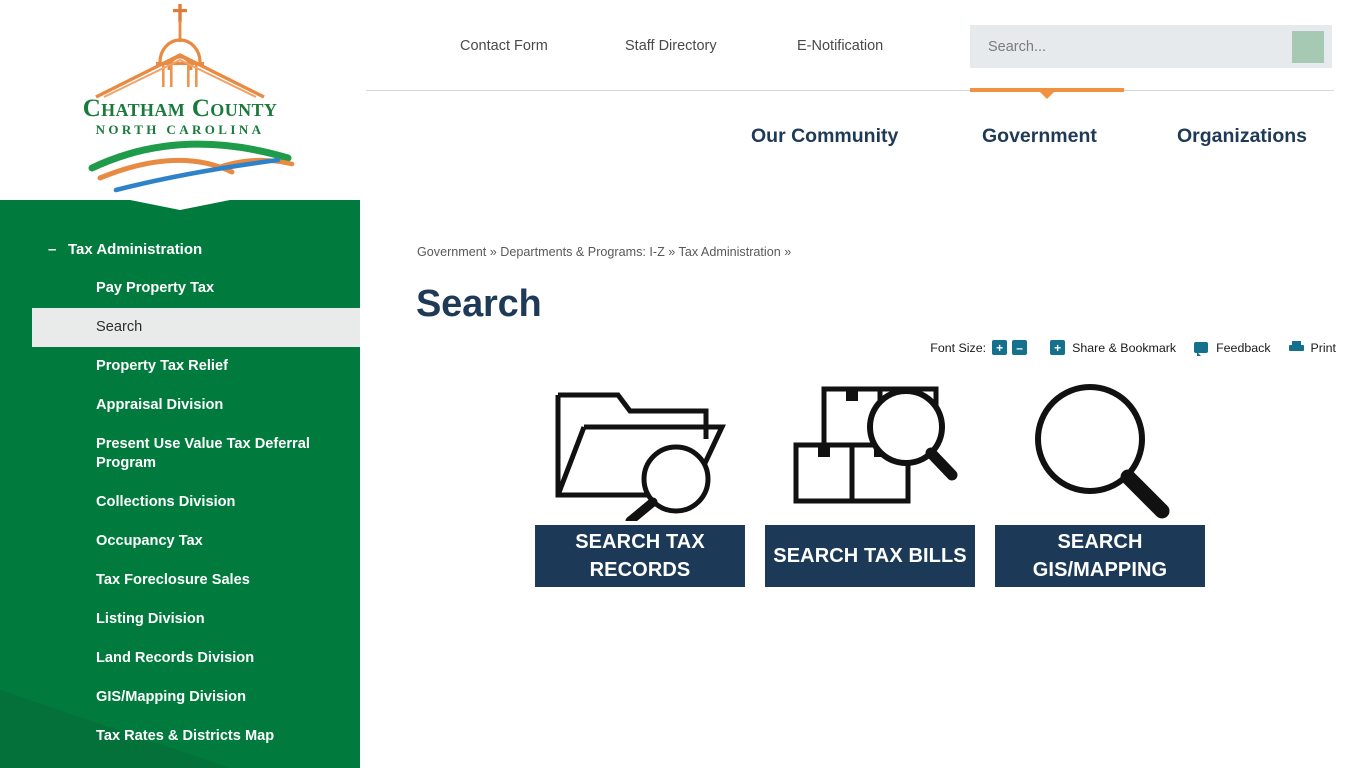 The height and width of the screenshot is (768, 1366). What do you see at coordinates (1296, 347) in the screenshot?
I see `printer-icon` at bounding box center [1296, 347].